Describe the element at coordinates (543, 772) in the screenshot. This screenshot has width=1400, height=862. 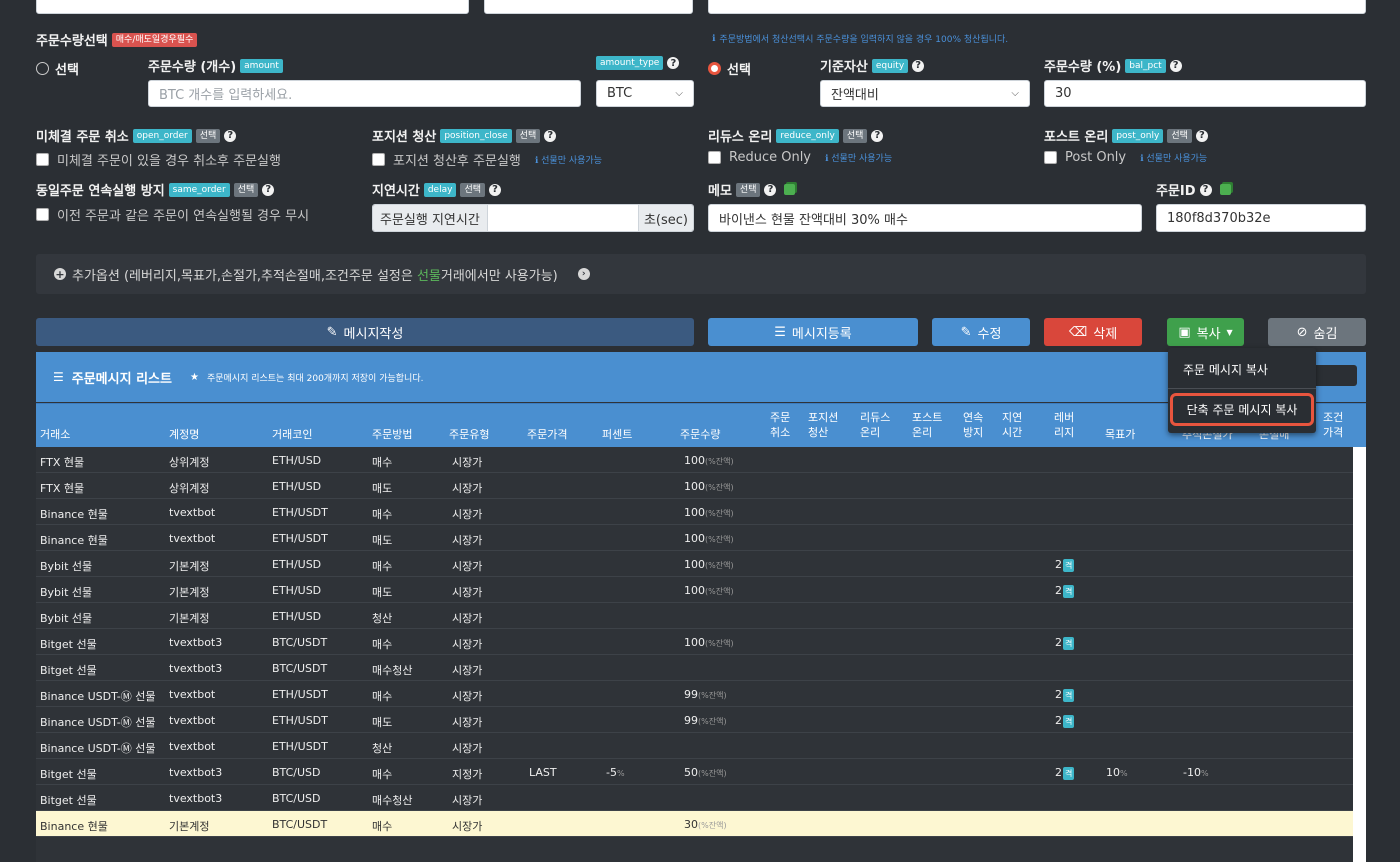
I see `cell-price: LAST` at that location.